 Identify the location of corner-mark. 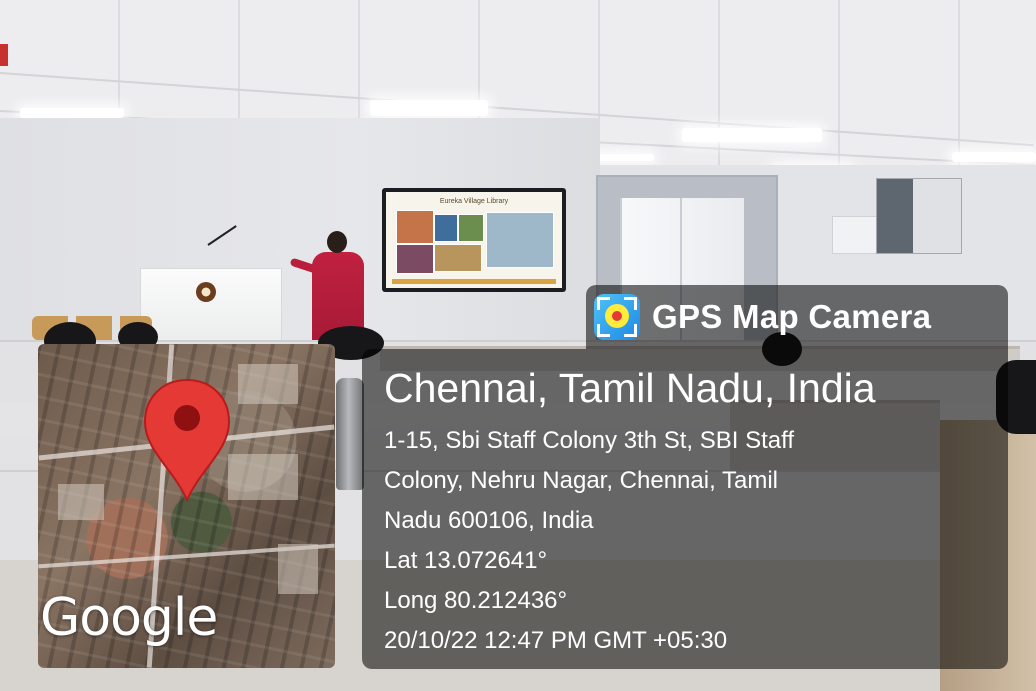
(4, 55).